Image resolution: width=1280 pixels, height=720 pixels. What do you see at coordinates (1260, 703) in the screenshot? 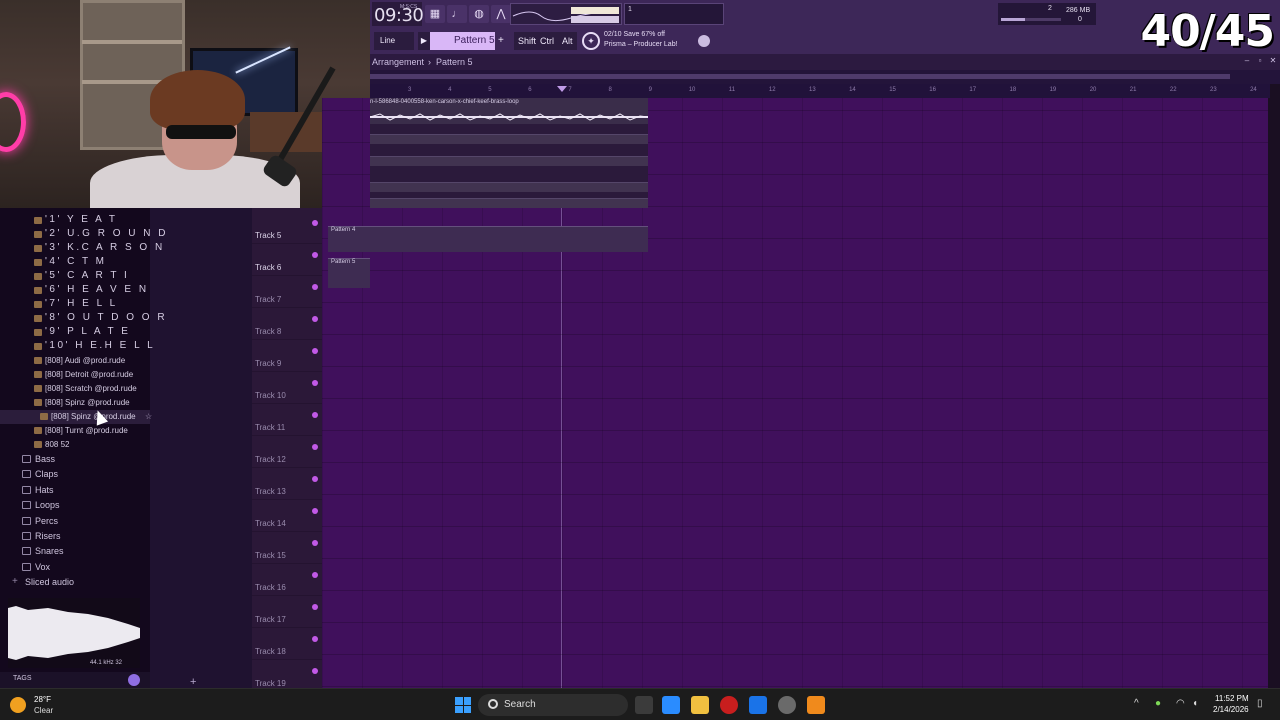
I see `notification-icon: ▯` at bounding box center [1260, 703].